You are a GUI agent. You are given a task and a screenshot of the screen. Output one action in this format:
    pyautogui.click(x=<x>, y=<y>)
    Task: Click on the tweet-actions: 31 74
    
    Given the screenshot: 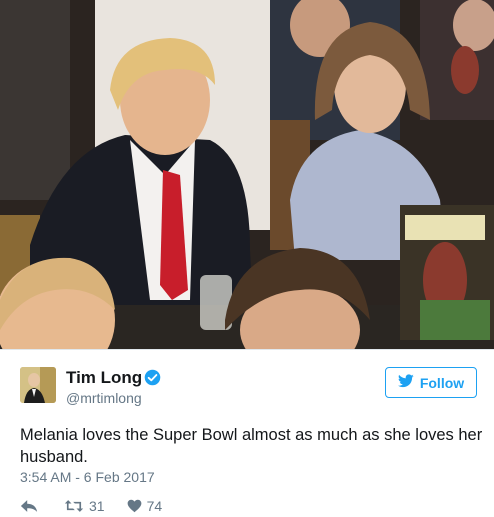 What is the action you would take?
    pyautogui.click(x=91, y=506)
    